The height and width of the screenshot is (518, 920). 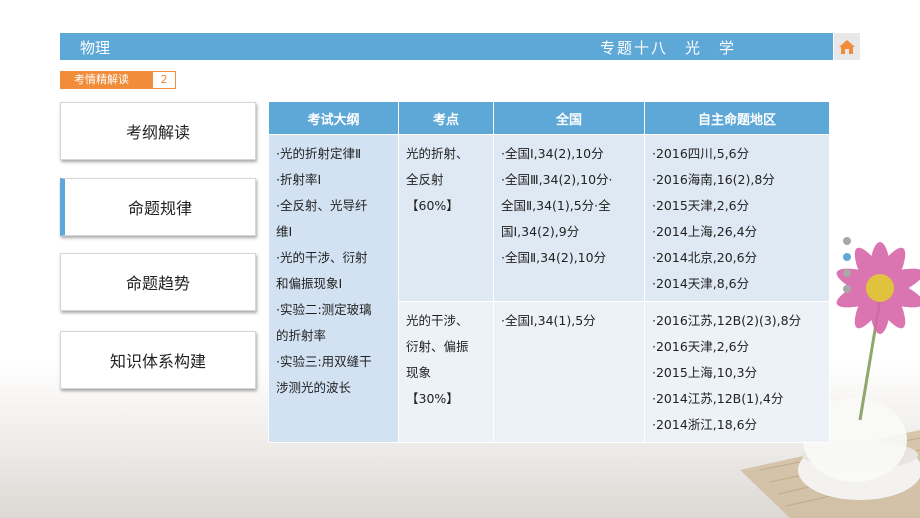 What do you see at coordinates (333, 118) in the screenshot?
I see `header-syllabus: 考试大纲` at bounding box center [333, 118].